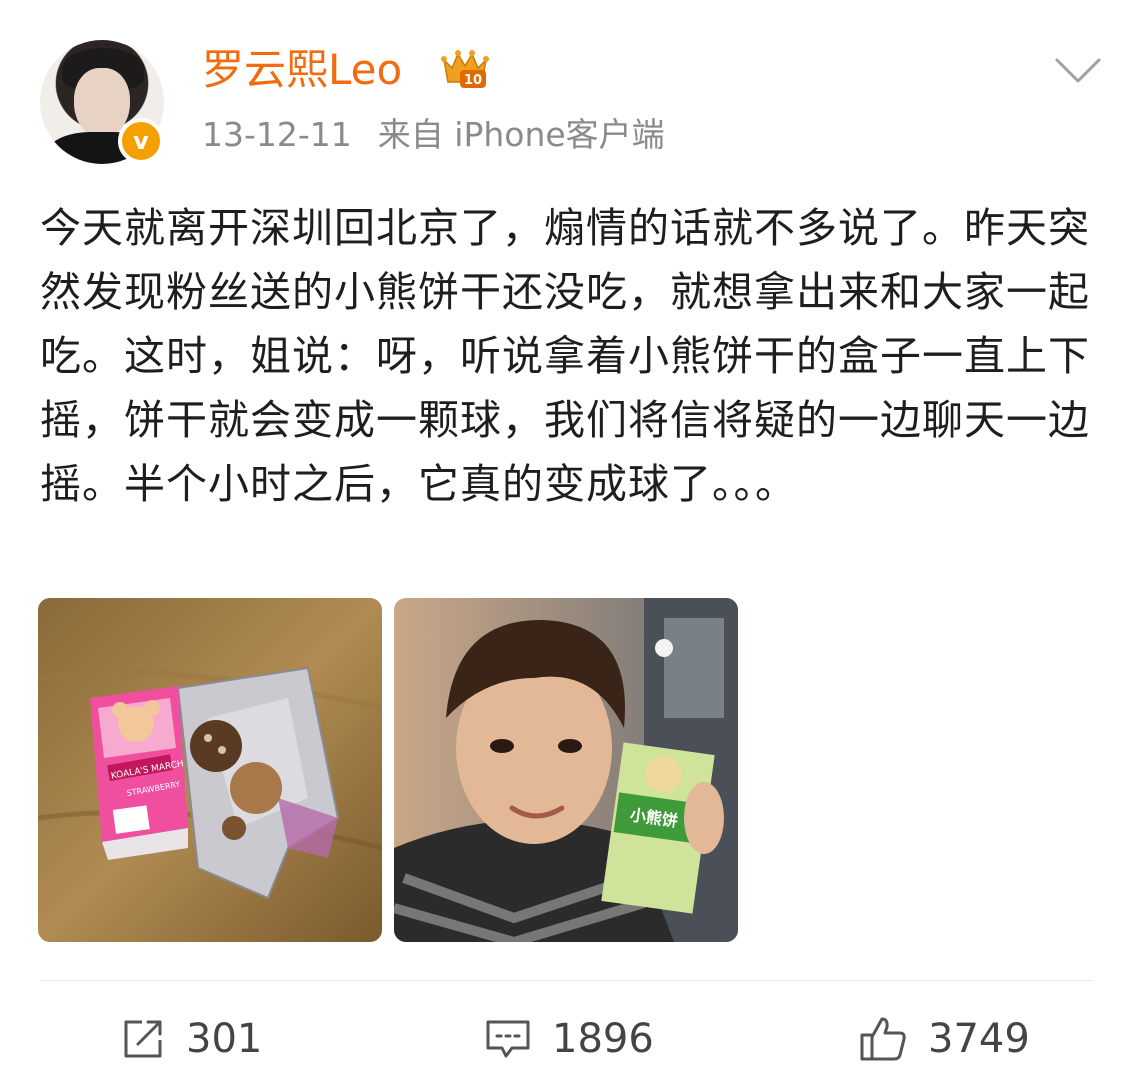 Image resolution: width=1133 pixels, height=1080 pixels. What do you see at coordinates (603, 1039) in the screenshot?
I see `comment-count: 1896` at bounding box center [603, 1039].